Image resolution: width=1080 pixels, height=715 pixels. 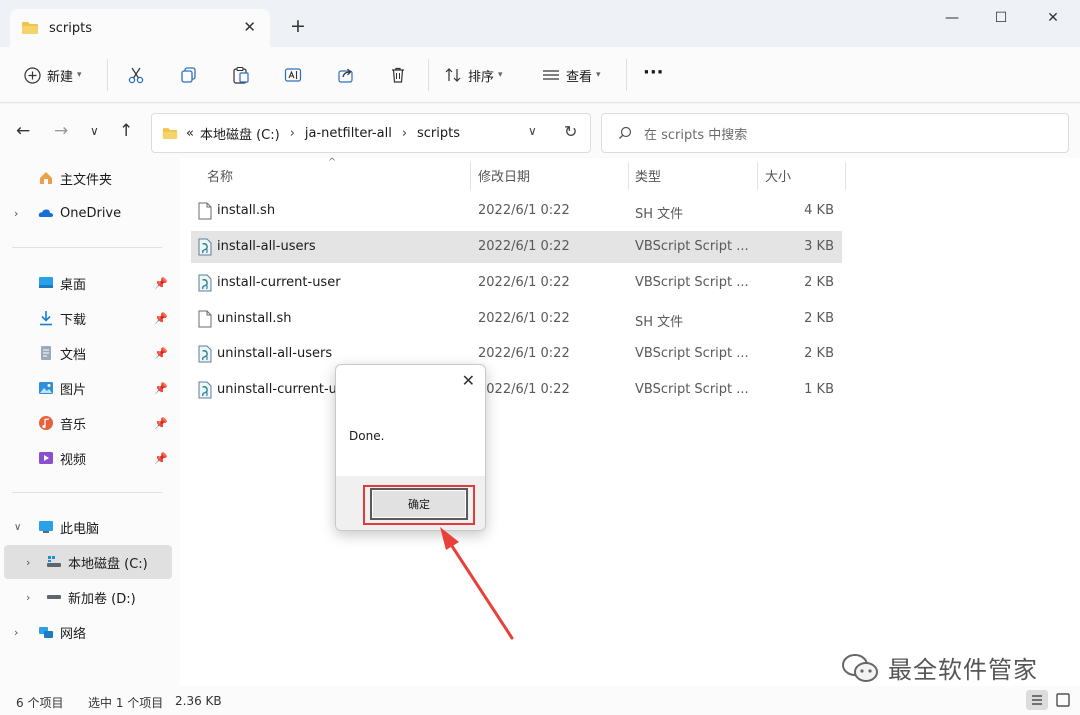 I want to click on rename-button, so click(x=293, y=75).